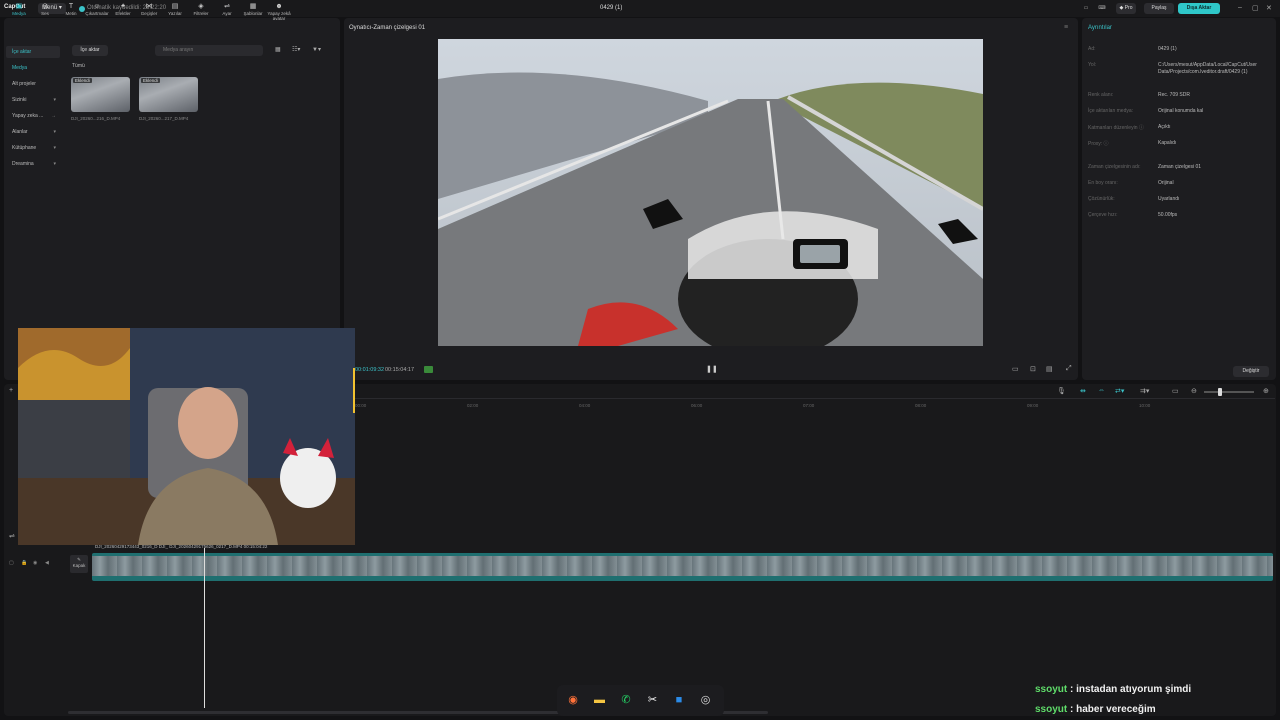 This screenshot has width=1280, height=720. What do you see at coordinates (1102, 8) in the screenshot?
I see `shortcuts-icon: ⌨` at bounding box center [1102, 8].